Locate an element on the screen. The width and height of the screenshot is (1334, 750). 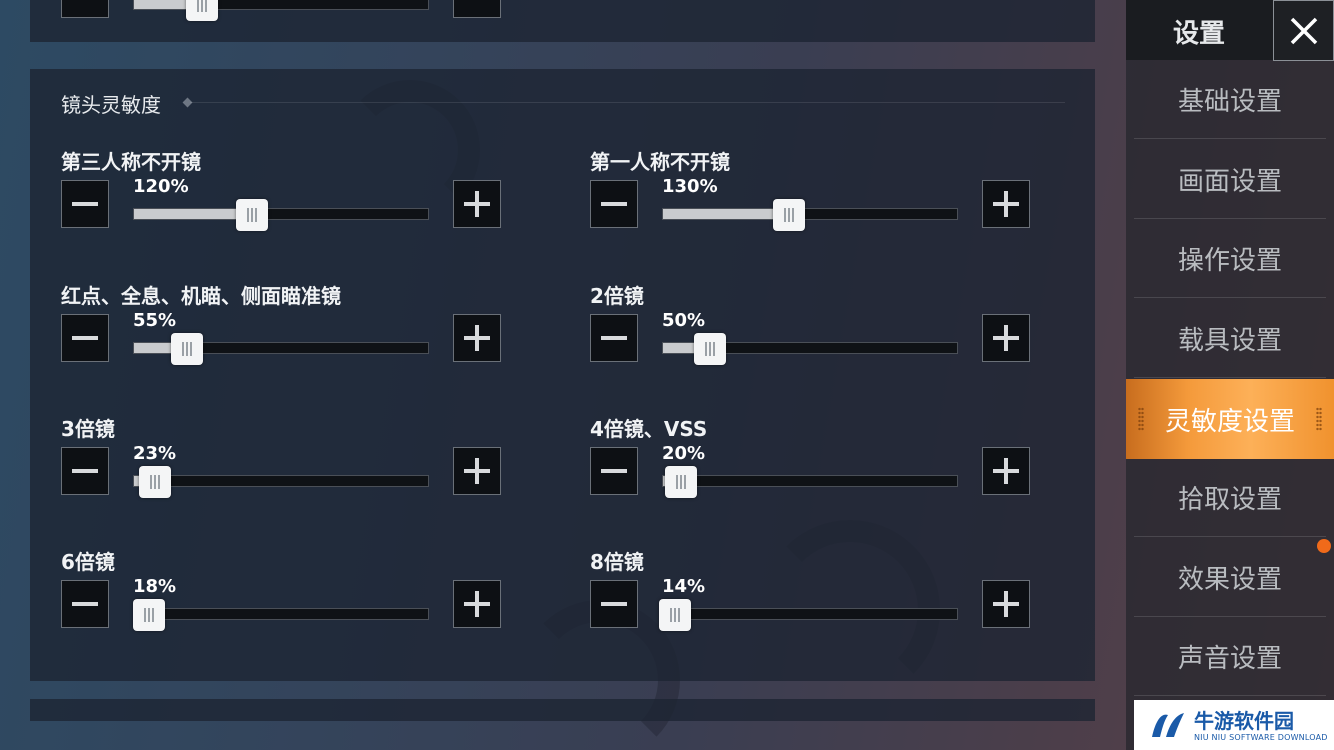
slider-value: 14% is located at coordinates (684, 586).